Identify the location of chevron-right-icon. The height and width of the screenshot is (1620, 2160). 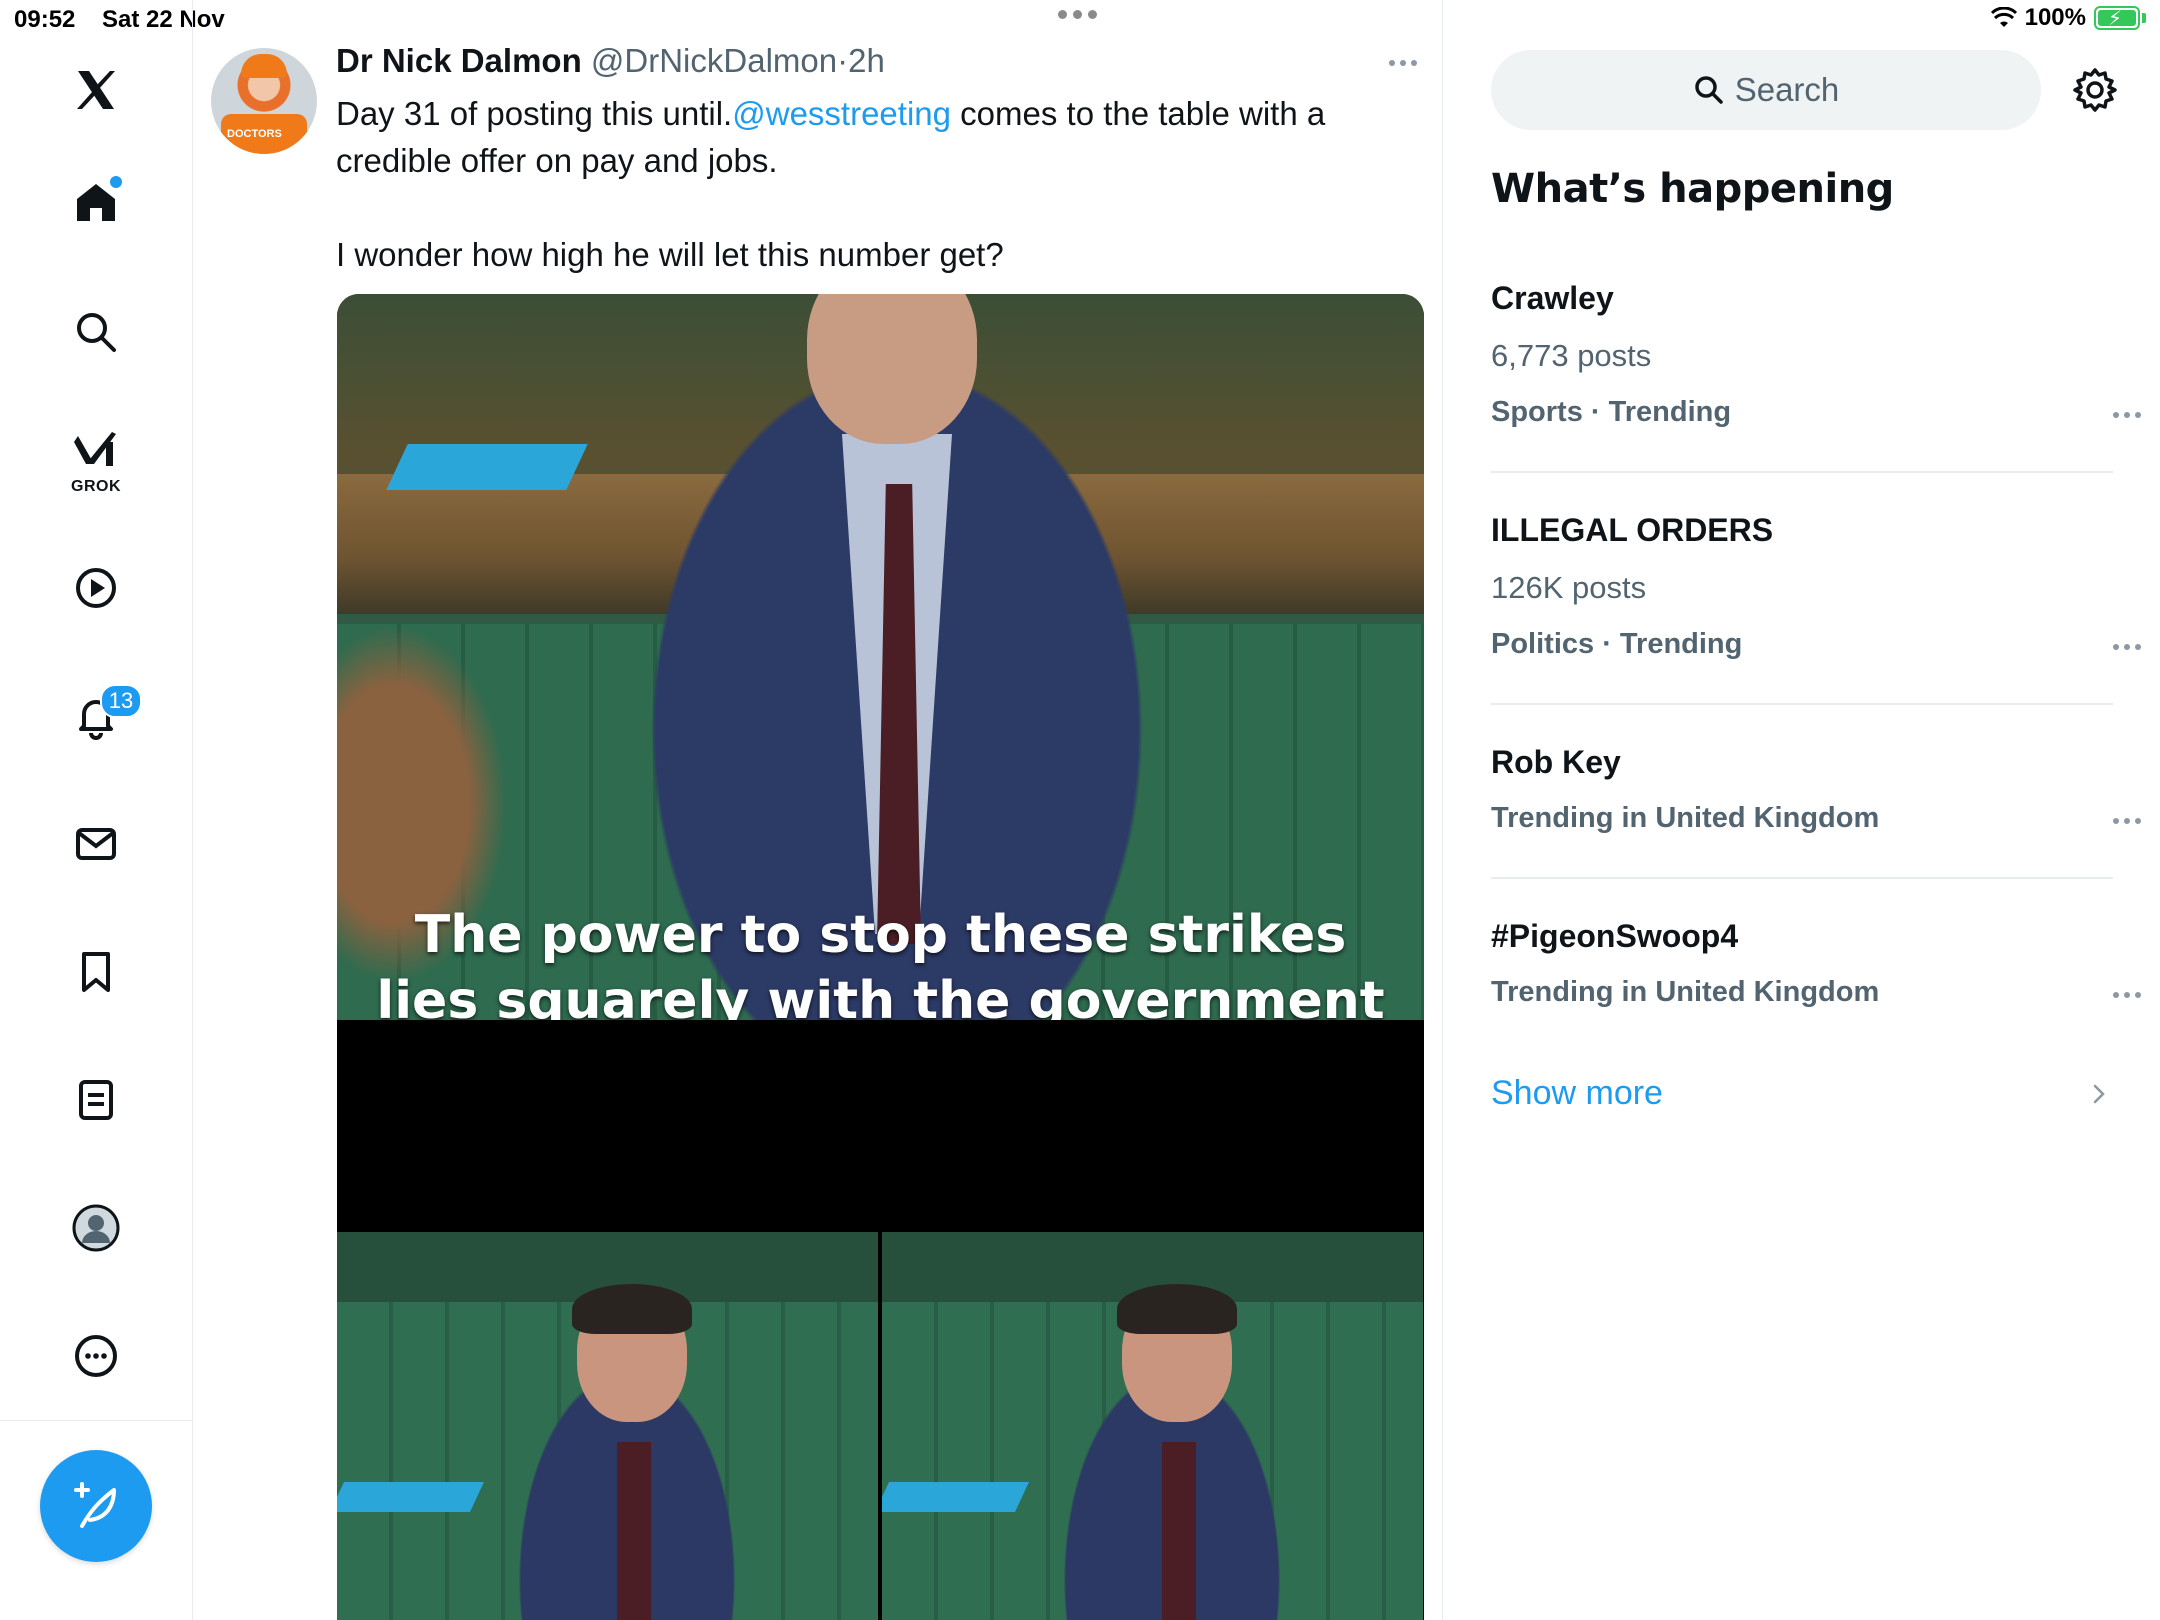
(2099, 1094).